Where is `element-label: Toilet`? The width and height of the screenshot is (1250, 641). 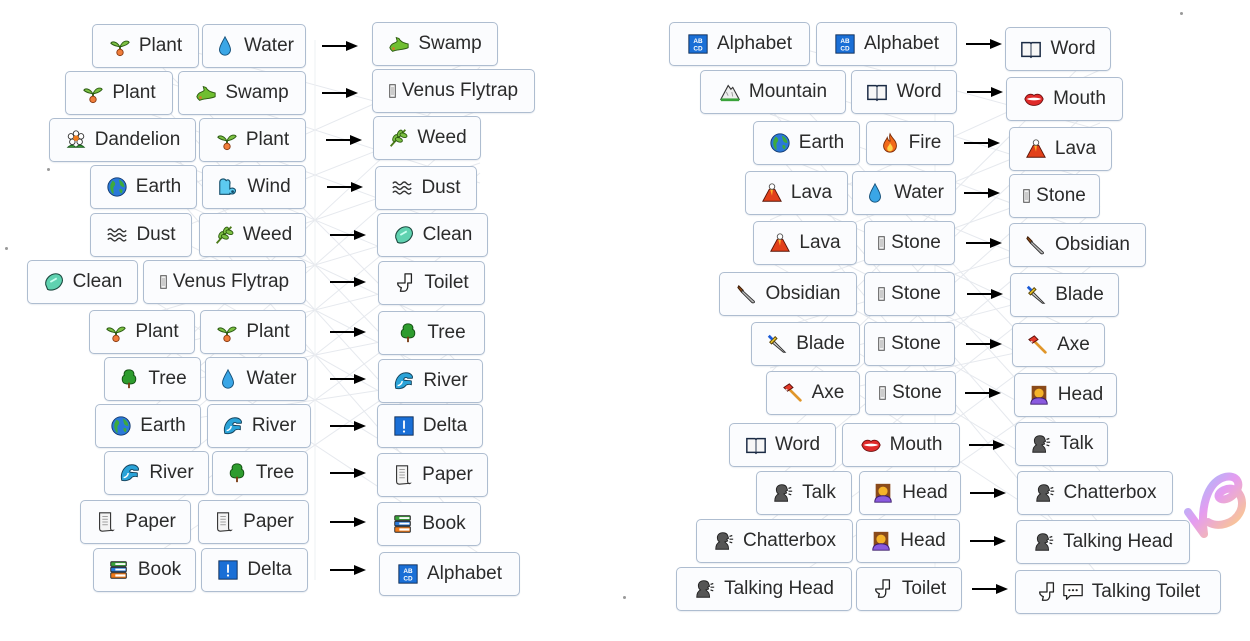 element-label: Toilet is located at coordinates (924, 588).